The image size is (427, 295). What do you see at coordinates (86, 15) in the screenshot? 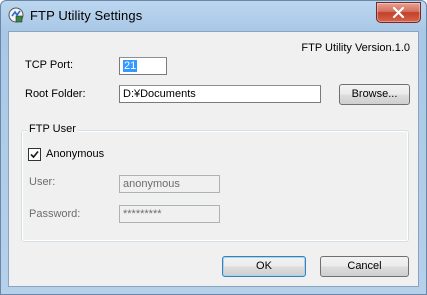
I see `window-title: FTP Utility Settings` at bounding box center [86, 15].